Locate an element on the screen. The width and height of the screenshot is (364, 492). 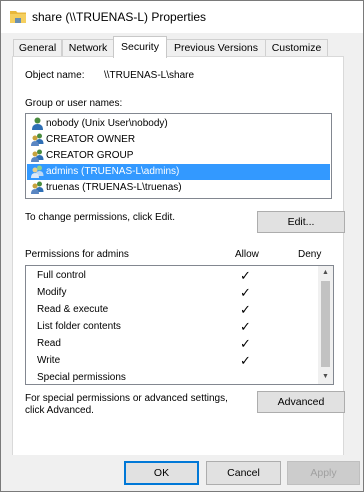
tab-general: General is located at coordinates (37, 48).